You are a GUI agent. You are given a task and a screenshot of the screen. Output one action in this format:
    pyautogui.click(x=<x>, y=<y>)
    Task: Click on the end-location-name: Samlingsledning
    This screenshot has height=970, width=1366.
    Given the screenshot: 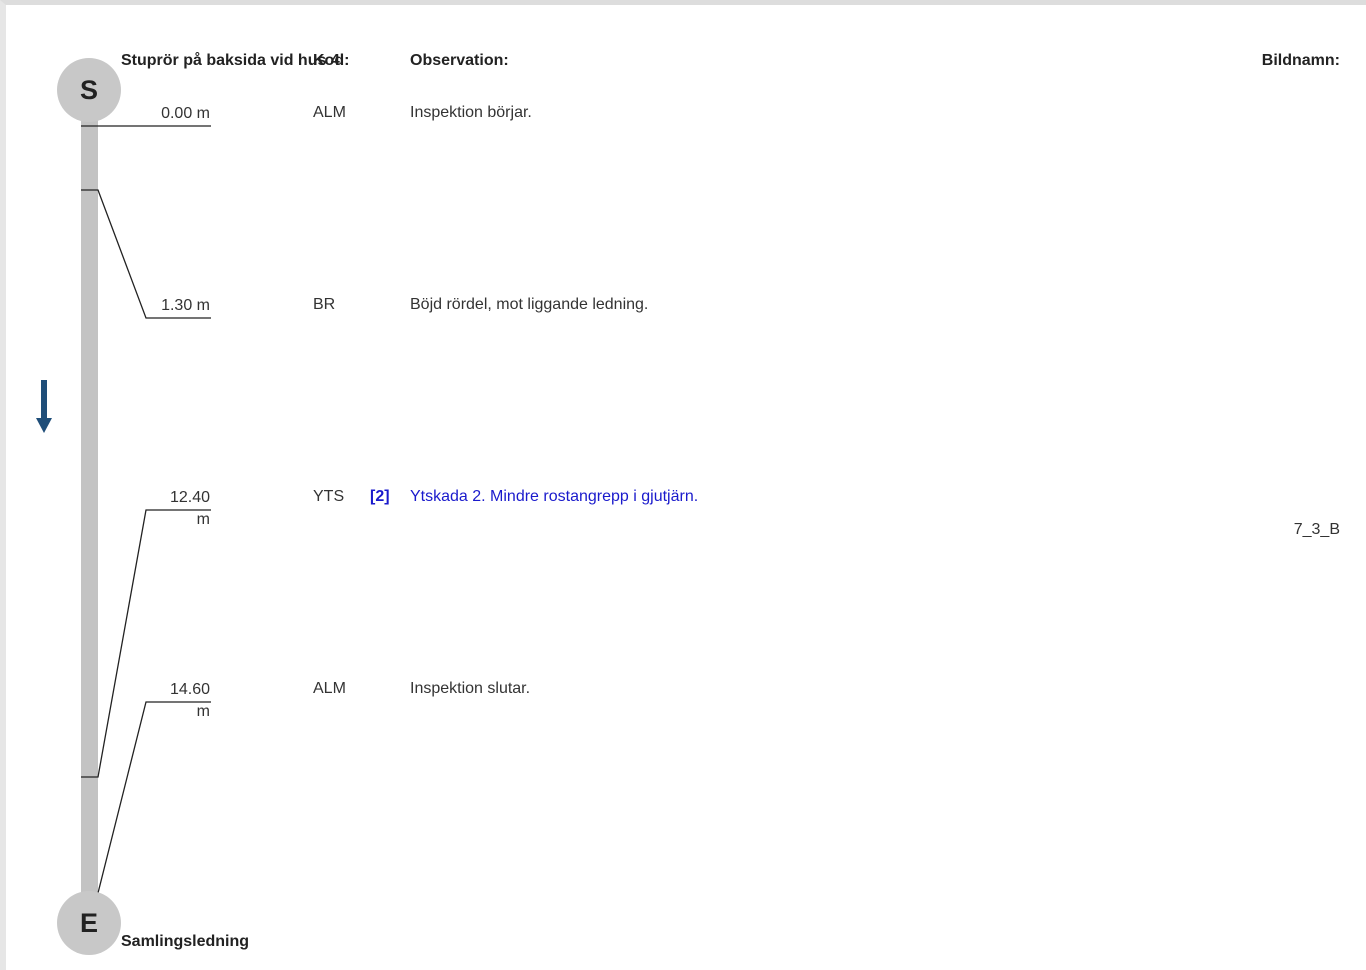 What is the action you would take?
    pyautogui.click(x=185, y=941)
    